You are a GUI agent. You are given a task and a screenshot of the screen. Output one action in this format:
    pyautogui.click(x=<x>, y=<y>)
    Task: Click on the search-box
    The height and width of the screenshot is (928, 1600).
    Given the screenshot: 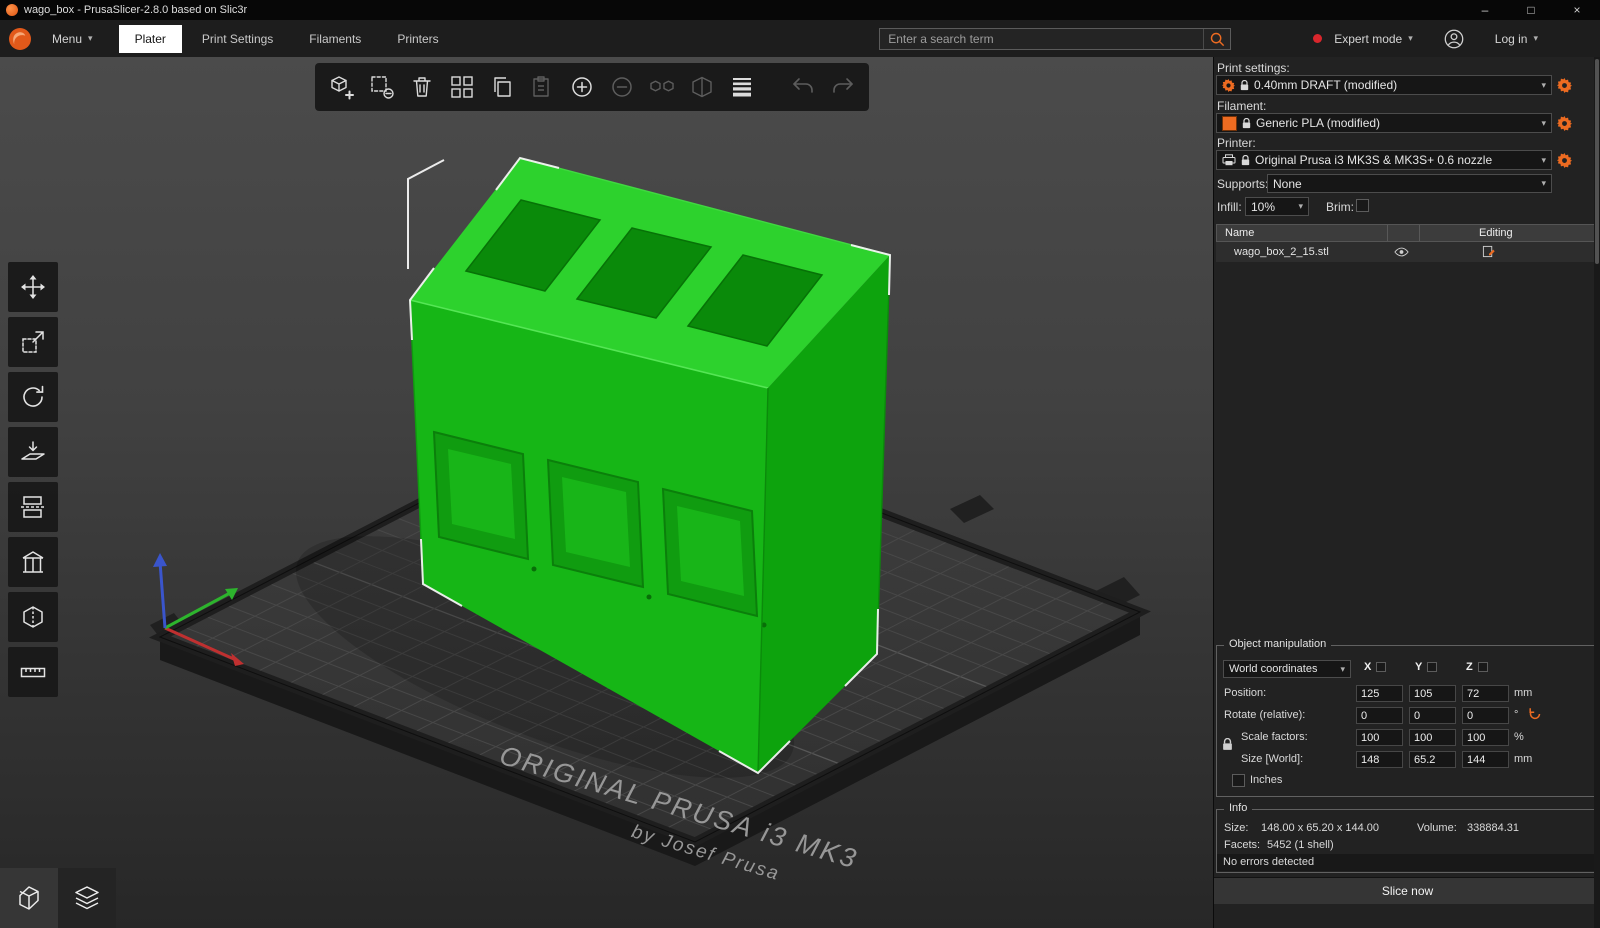 What is the action you would take?
    pyautogui.click(x=1055, y=38)
    